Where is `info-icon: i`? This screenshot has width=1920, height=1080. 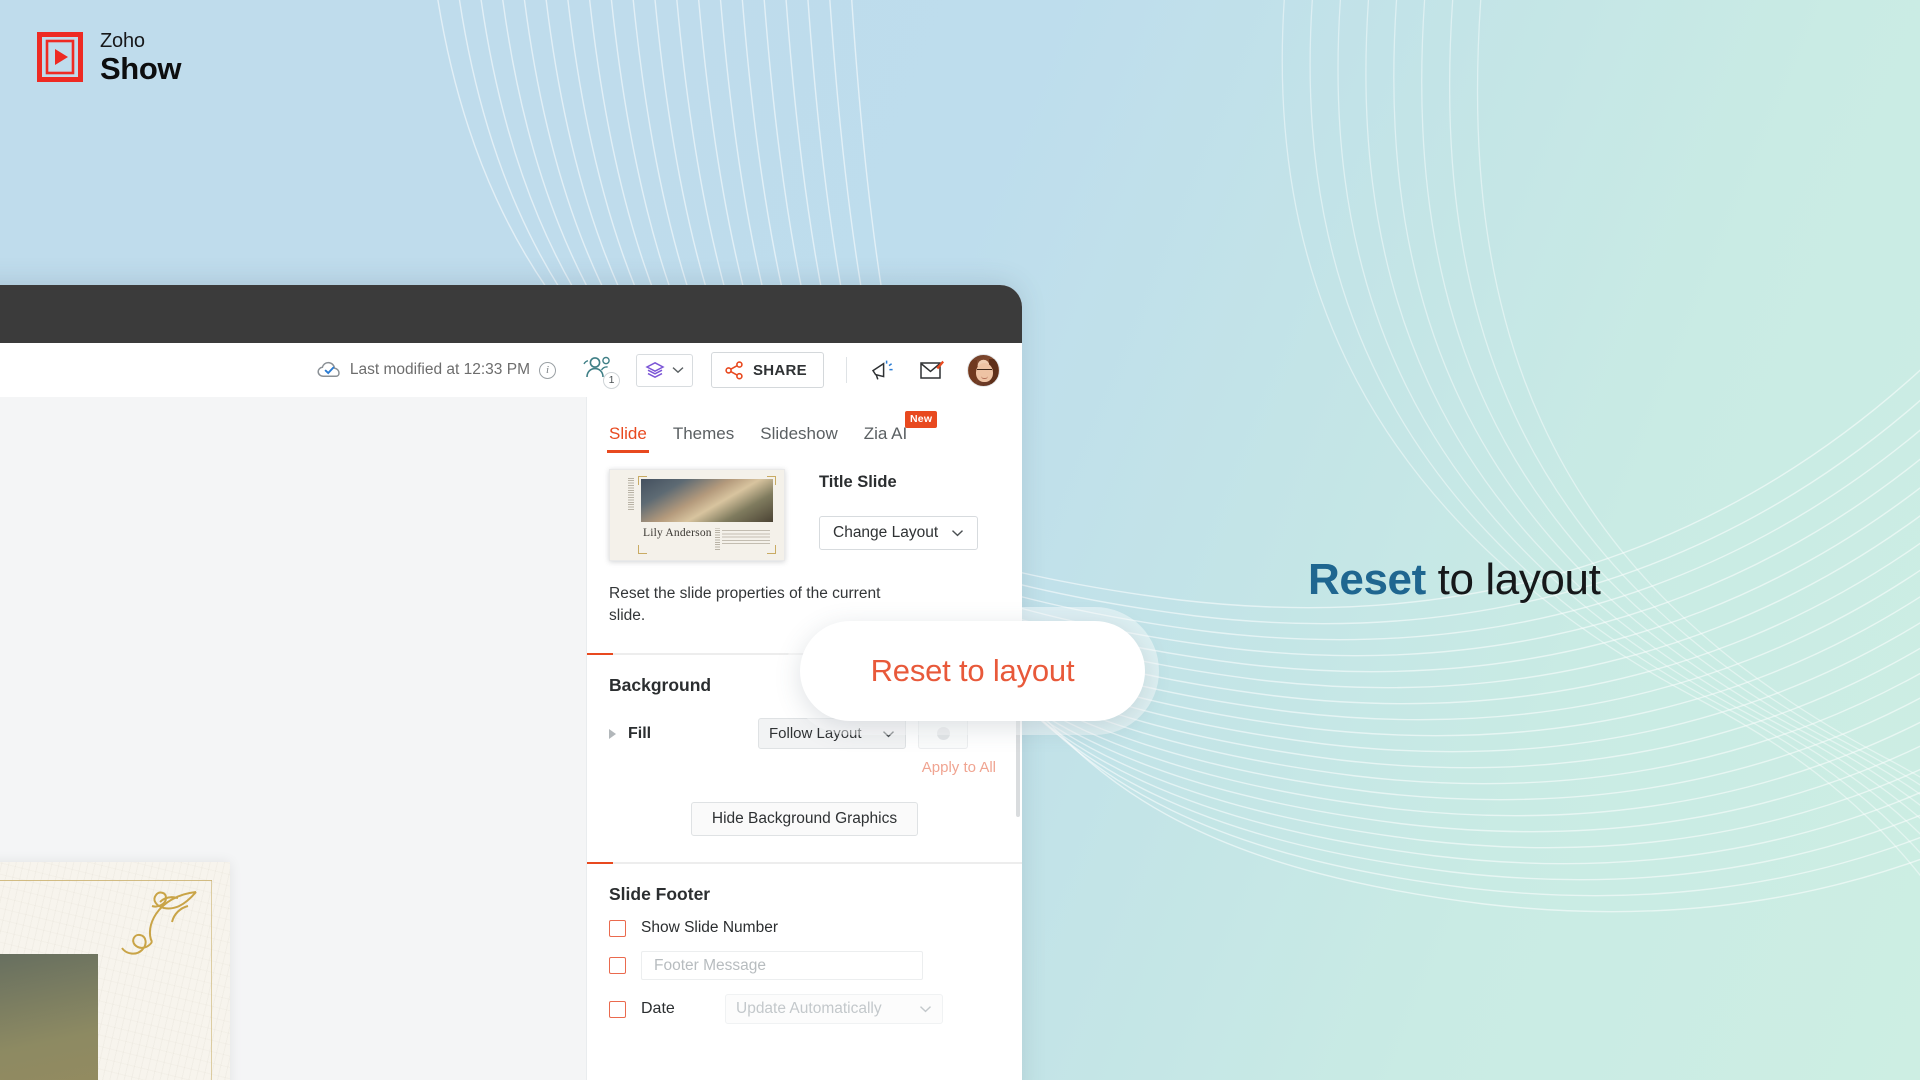 info-icon: i is located at coordinates (547, 370).